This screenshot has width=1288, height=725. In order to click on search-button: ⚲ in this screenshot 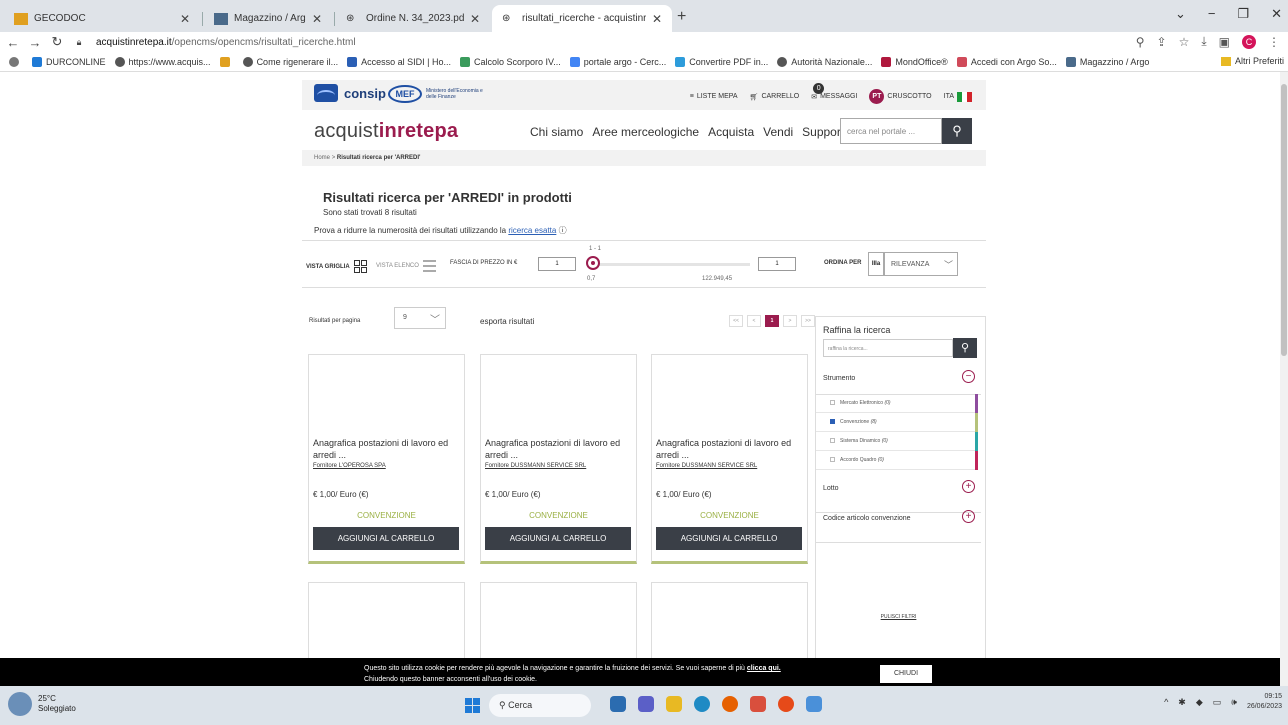, I will do `click(957, 131)`.